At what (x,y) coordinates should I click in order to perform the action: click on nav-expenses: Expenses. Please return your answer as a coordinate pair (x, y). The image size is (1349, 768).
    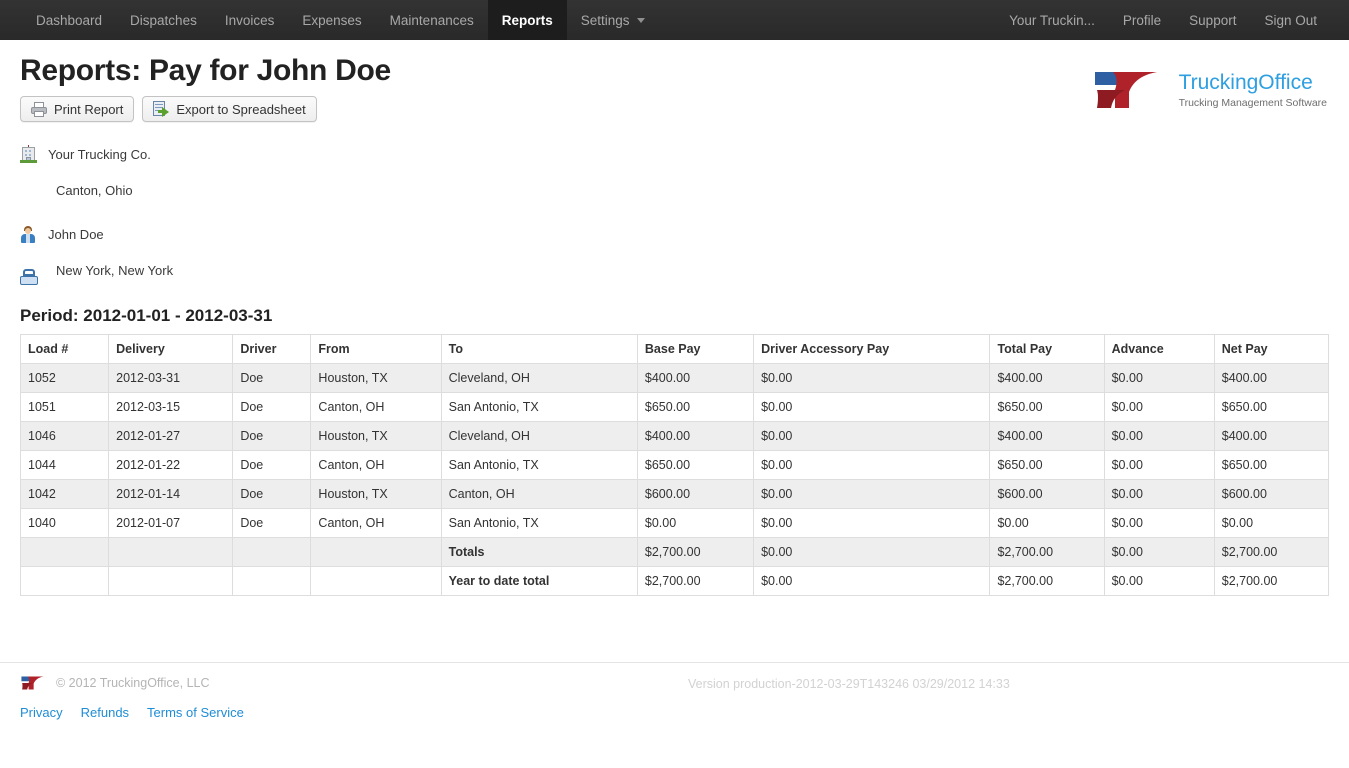
    Looking at the image, I should click on (331, 20).